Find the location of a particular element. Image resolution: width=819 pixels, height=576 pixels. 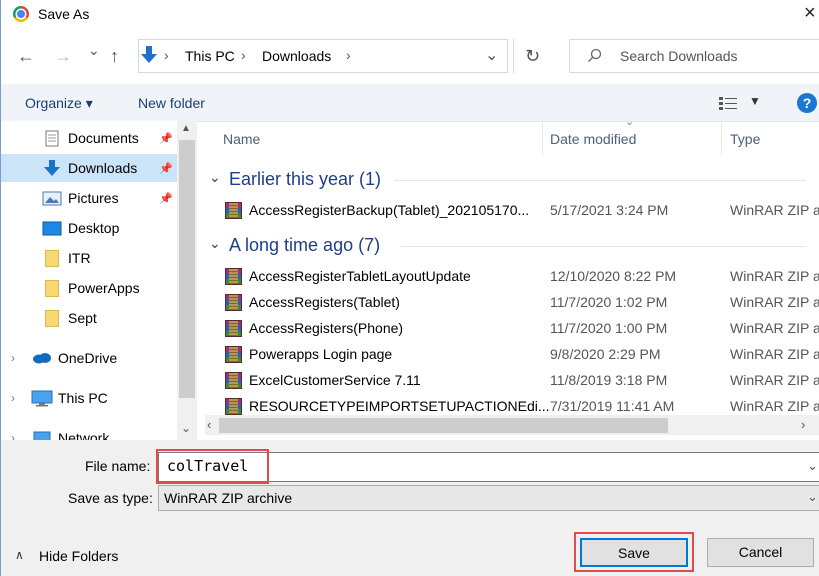

save-button: Save is located at coordinates (634, 552).